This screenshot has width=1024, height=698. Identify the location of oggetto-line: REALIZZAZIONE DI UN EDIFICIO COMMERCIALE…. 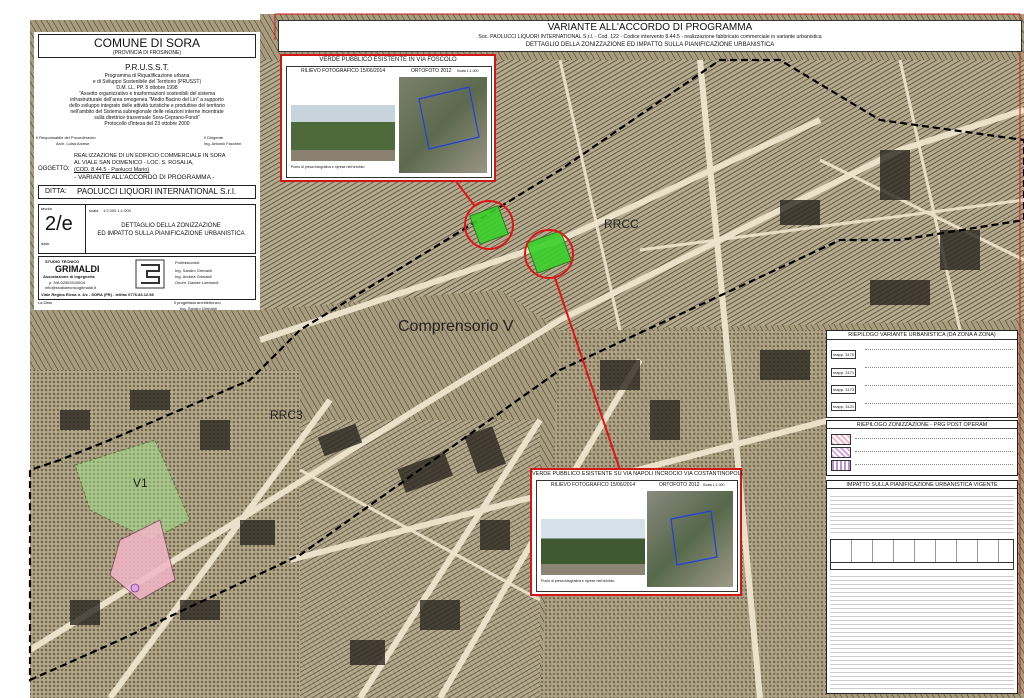
(150, 156).